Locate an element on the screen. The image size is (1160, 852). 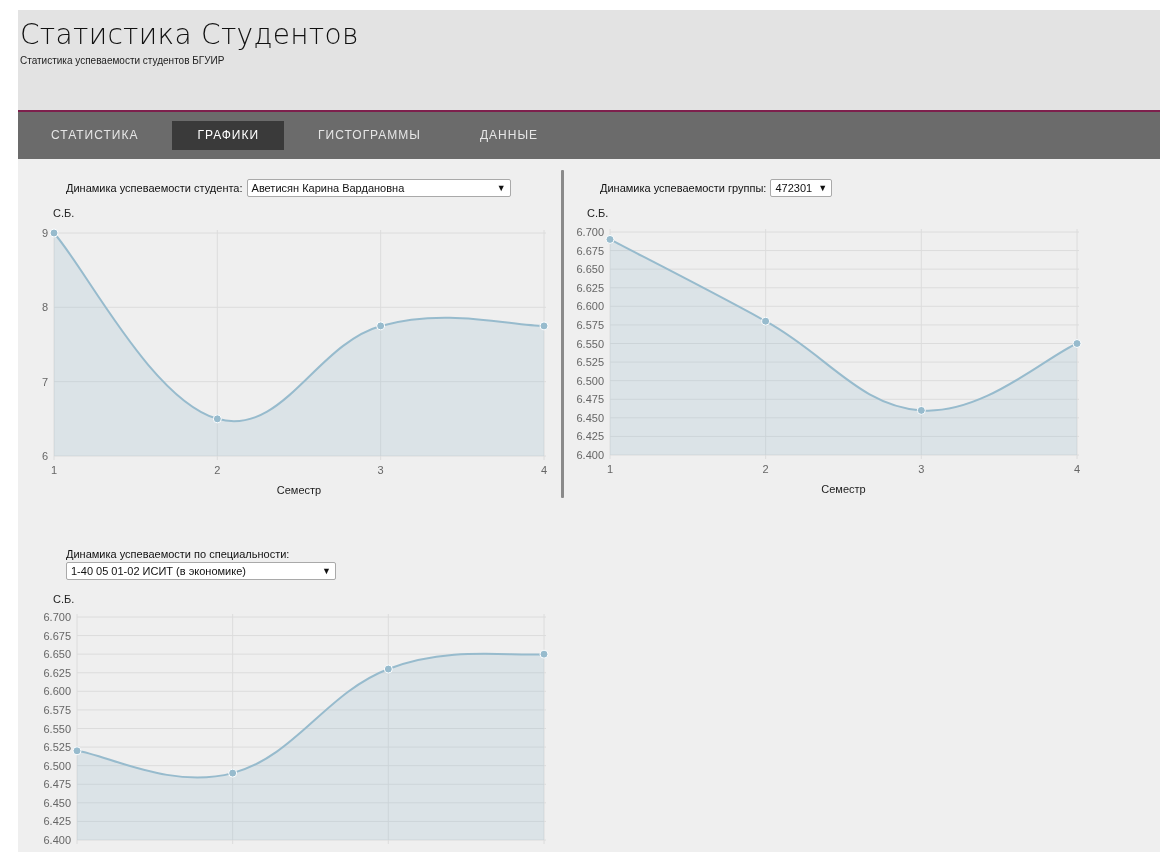
y-tick-label: 8 is located at coordinates (44, 307).